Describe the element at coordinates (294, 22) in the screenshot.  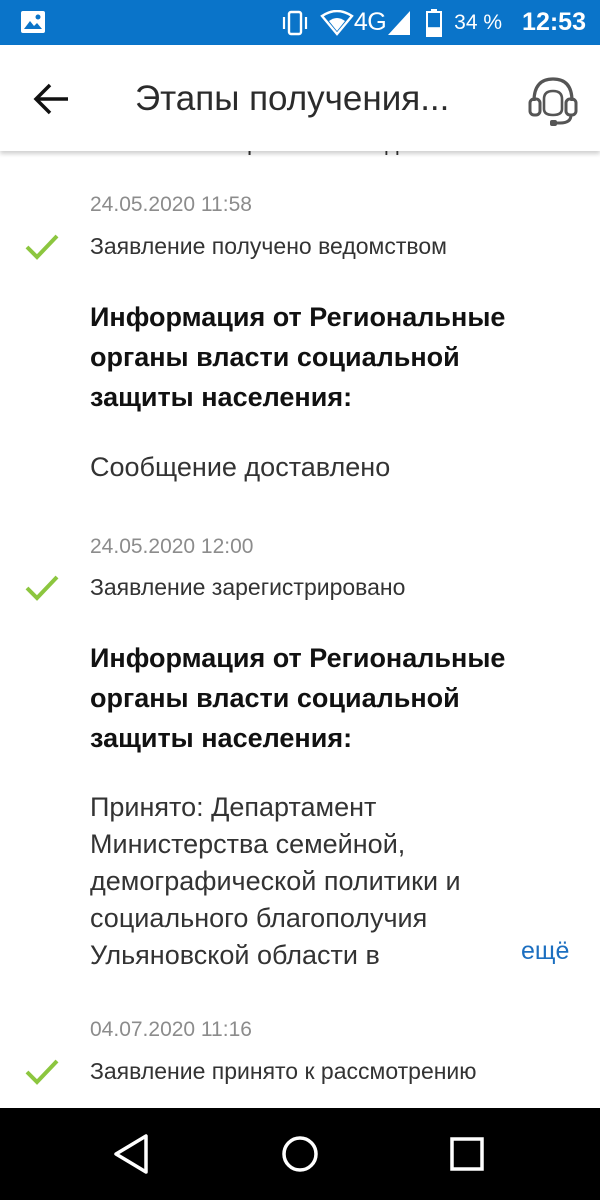
I see `vibrate-icon` at that location.